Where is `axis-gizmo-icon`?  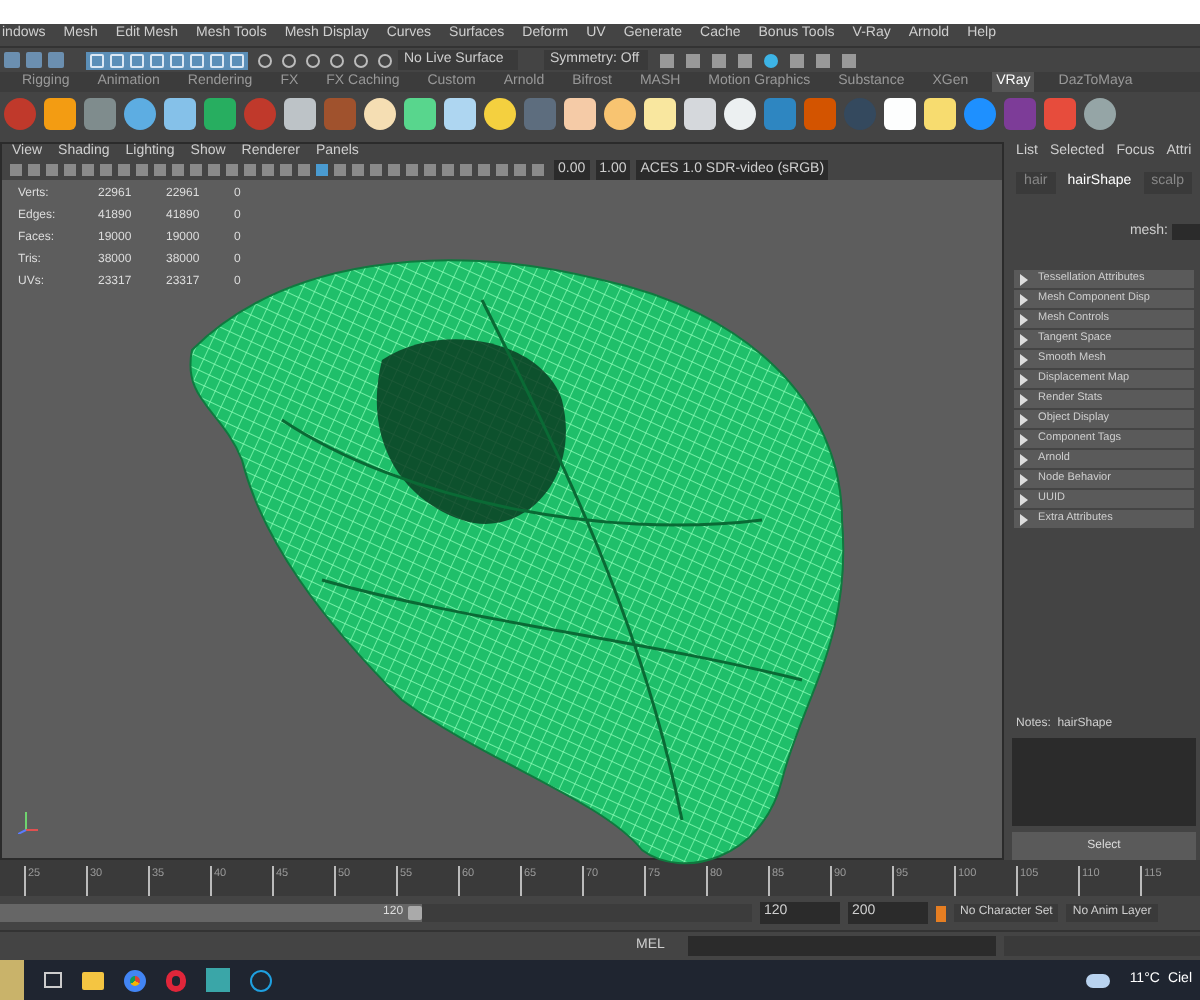 axis-gizmo-icon is located at coordinates (28, 822).